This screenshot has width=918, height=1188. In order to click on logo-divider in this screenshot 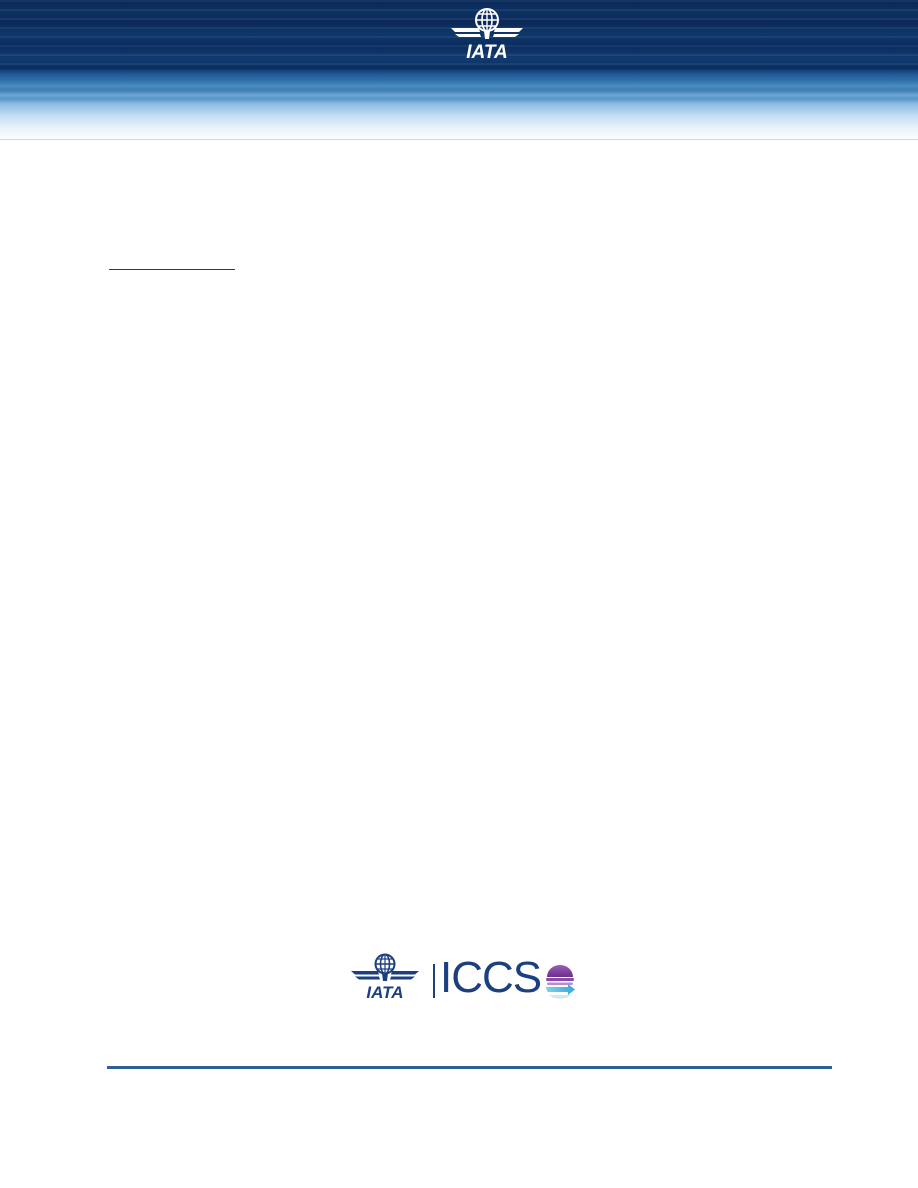, I will do `click(434, 981)`.